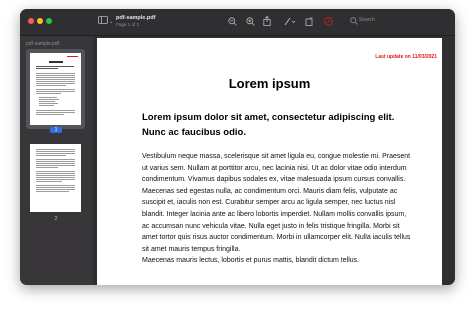 The image size is (474, 311). Describe the element at coordinates (406, 57) in the screenshot. I see `last-update-text: Last update on 11/03/2021` at that location.